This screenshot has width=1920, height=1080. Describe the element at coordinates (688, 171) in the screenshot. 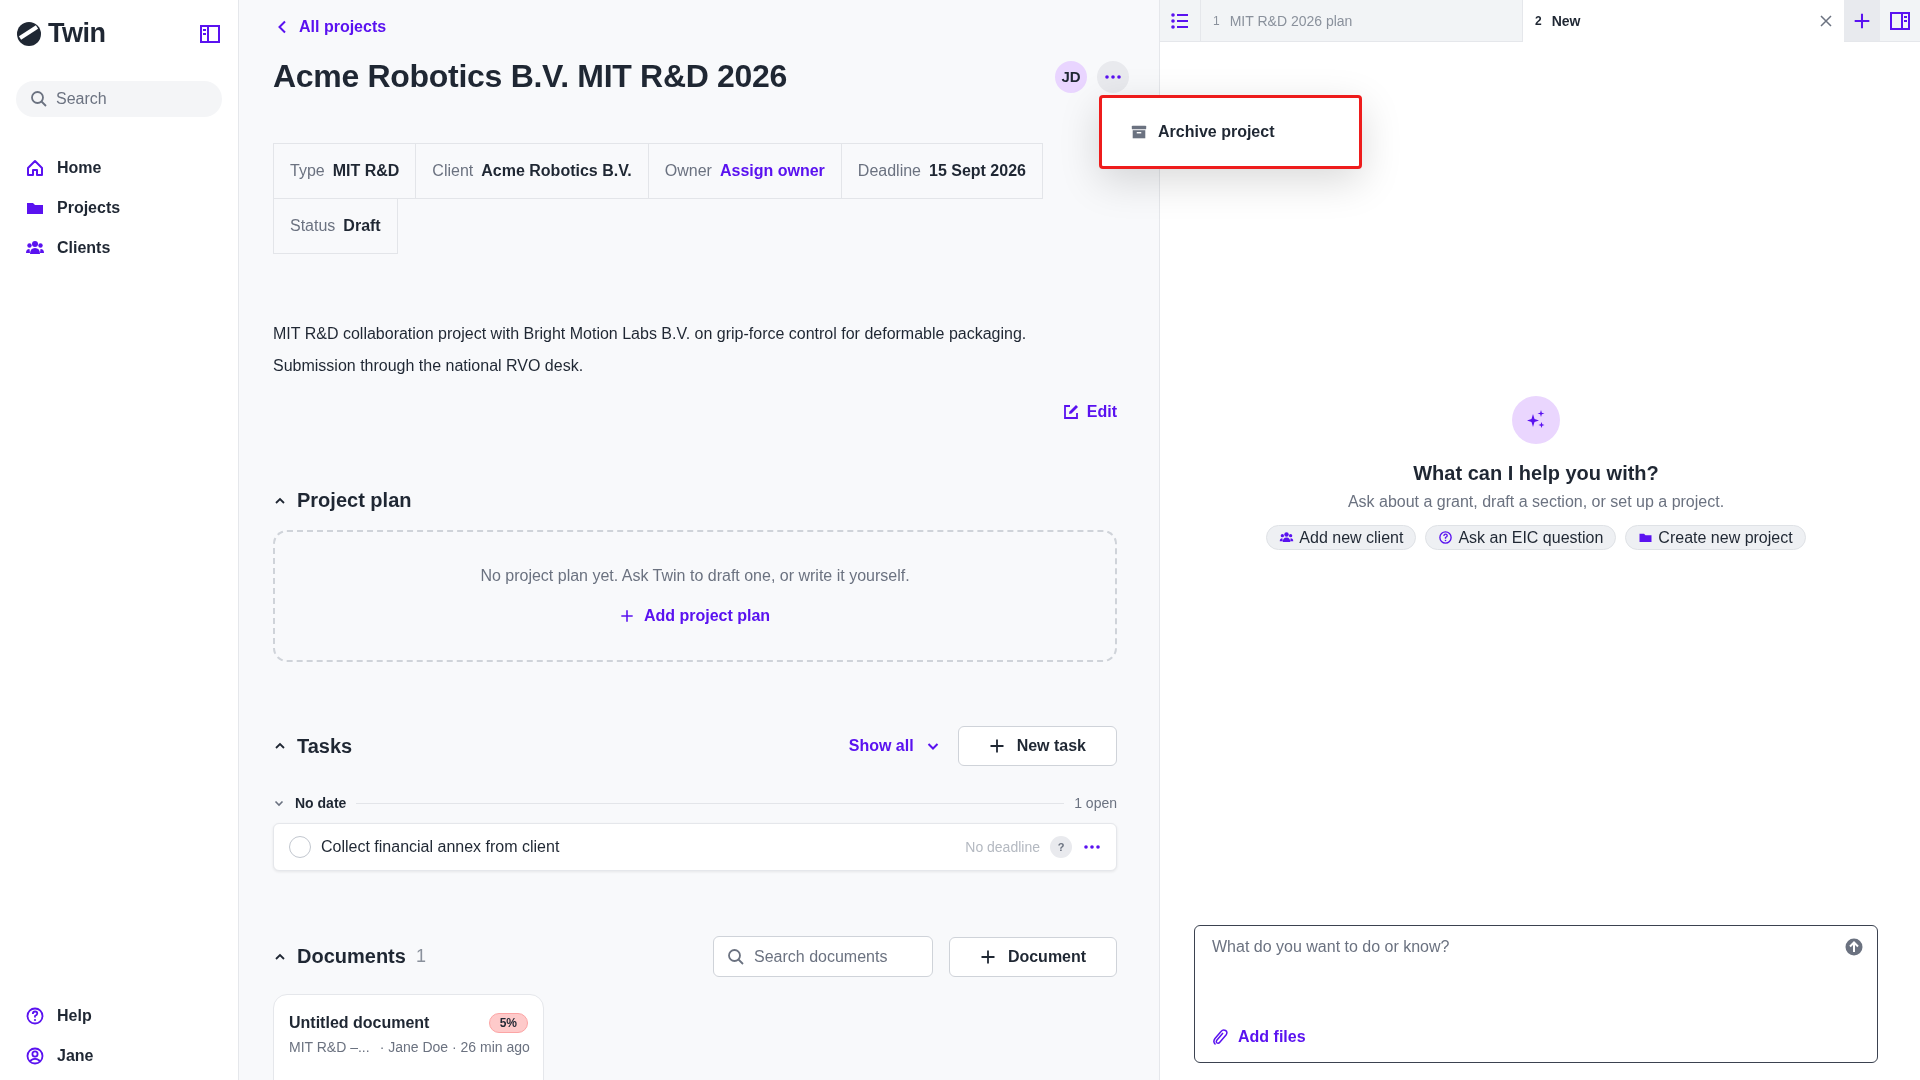

I see `meta-label: Owner` at that location.